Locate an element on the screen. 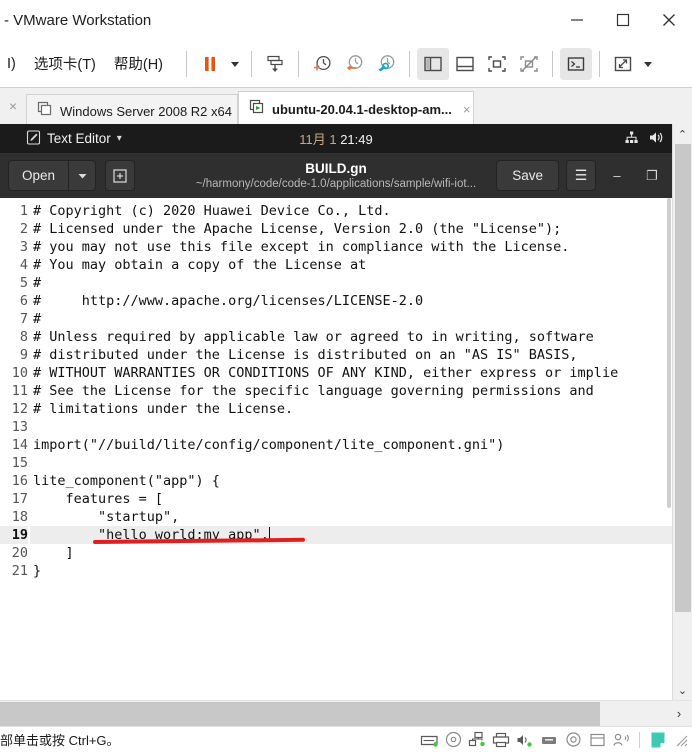 This screenshot has width=692, height=752. open-dropdown-caret-icon is located at coordinates (82, 175).